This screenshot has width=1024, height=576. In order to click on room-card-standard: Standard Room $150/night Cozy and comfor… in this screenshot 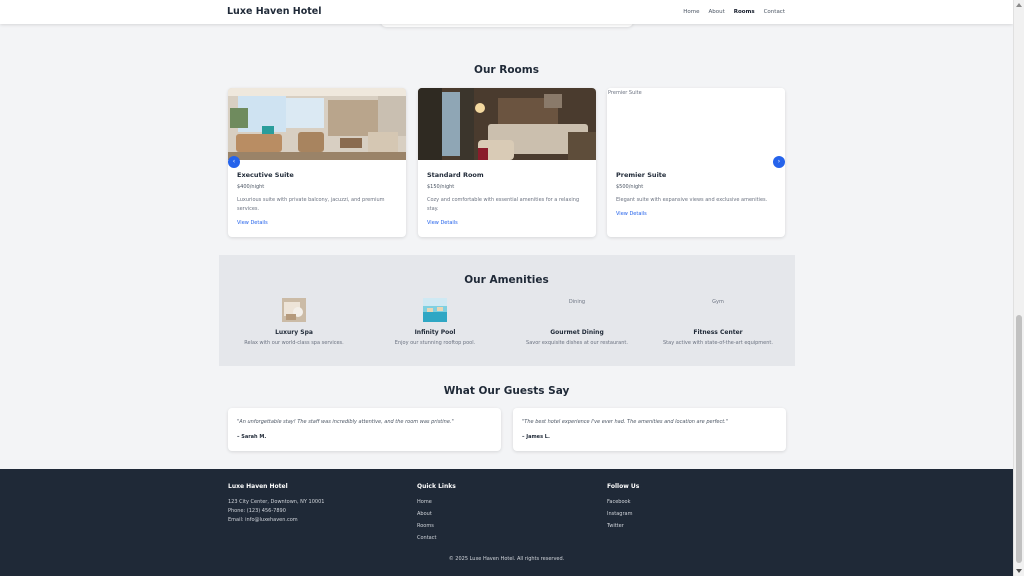, I will do `click(507, 162)`.